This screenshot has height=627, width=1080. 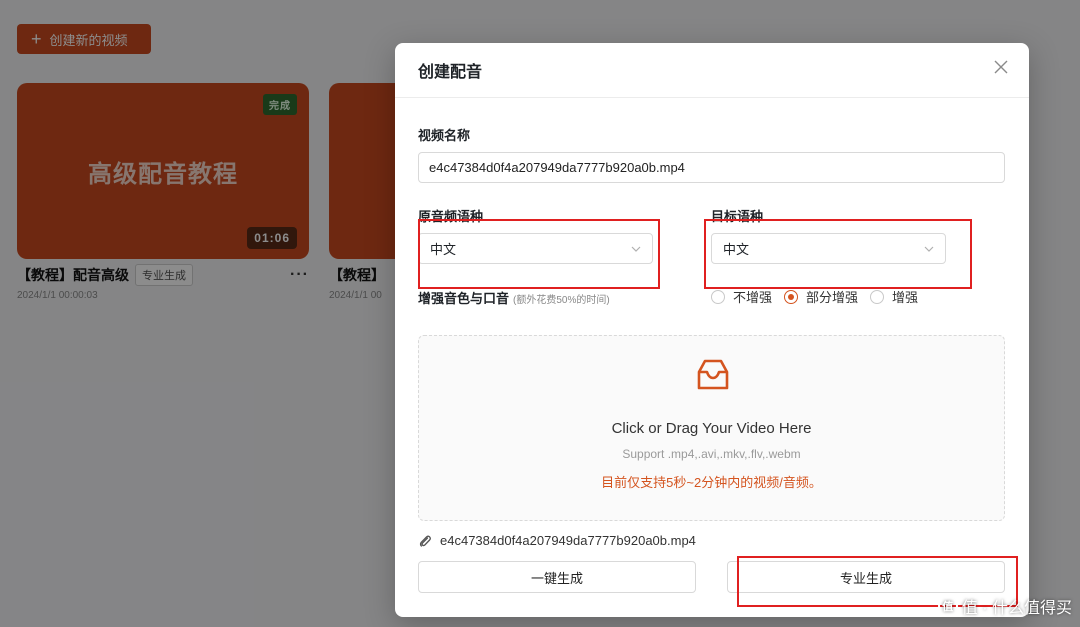 What do you see at coordinates (753, 297) in the screenshot?
I see `radio-label: 不增强` at bounding box center [753, 297].